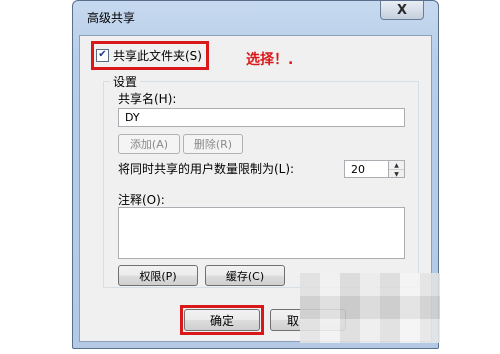 The image size is (500, 354). Describe the element at coordinates (245, 275) in the screenshot. I see `caching-button: 缓存(C)` at that location.